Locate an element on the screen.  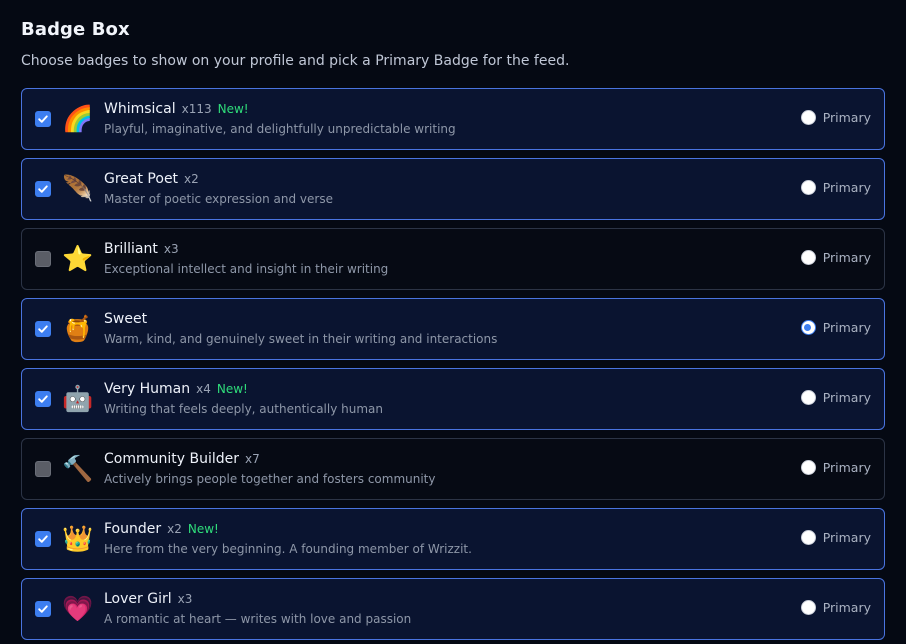
robot-icon: 🤖 is located at coordinates (78, 398).